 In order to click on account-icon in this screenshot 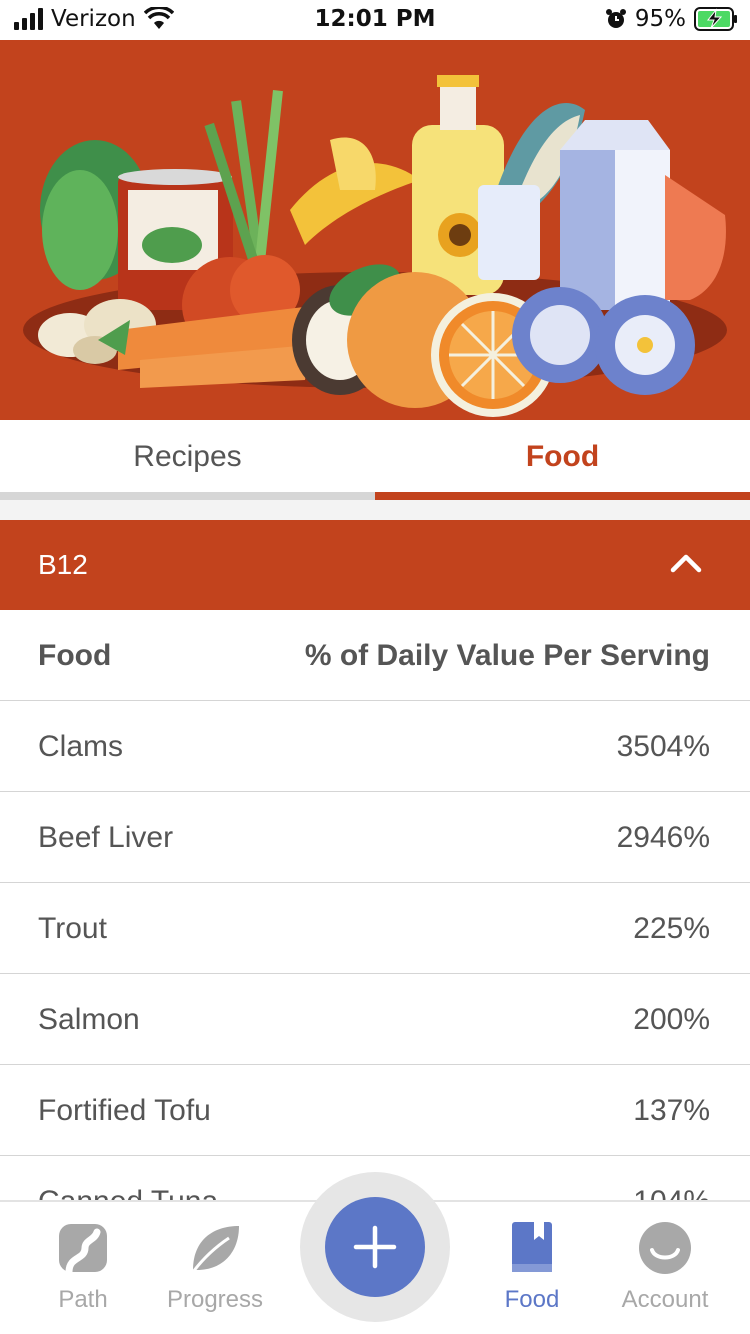, I will do `click(665, 1248)`.